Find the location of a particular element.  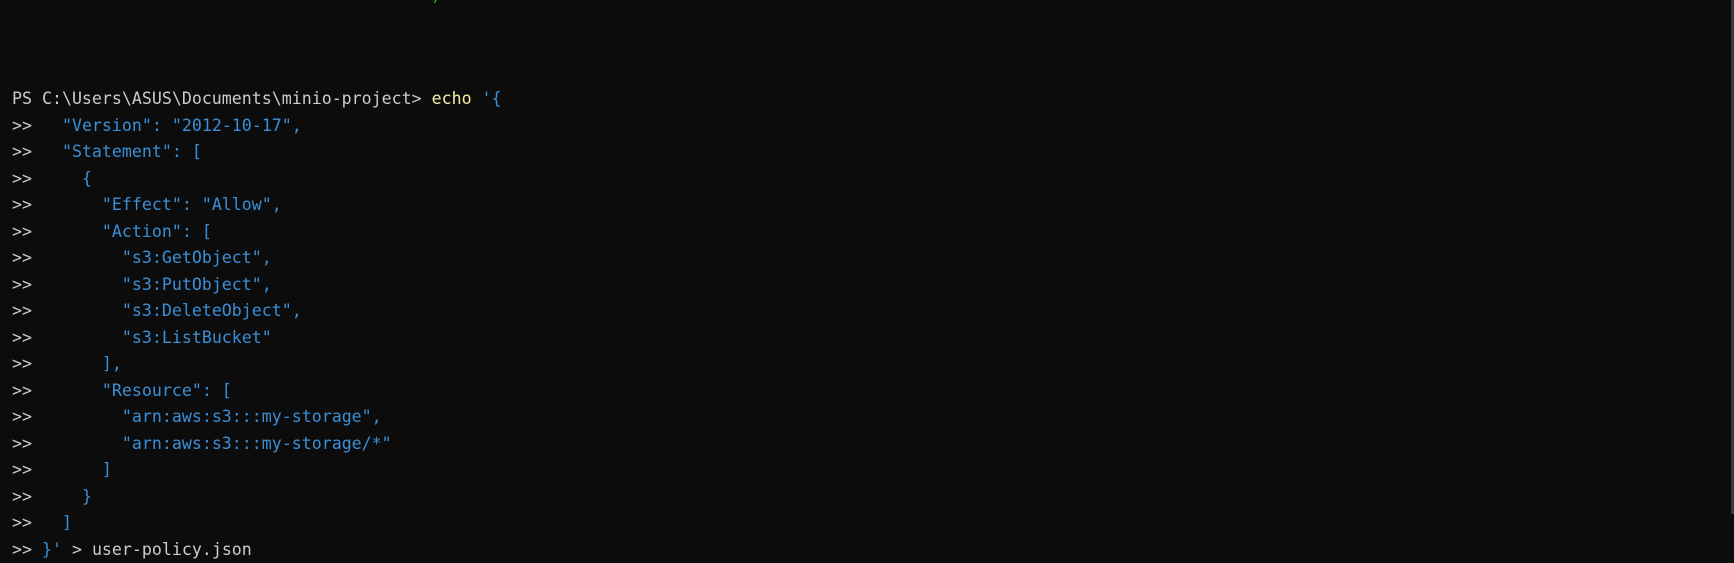

string-literal: "s3:GetObject", is located at coordinates (157, 257).